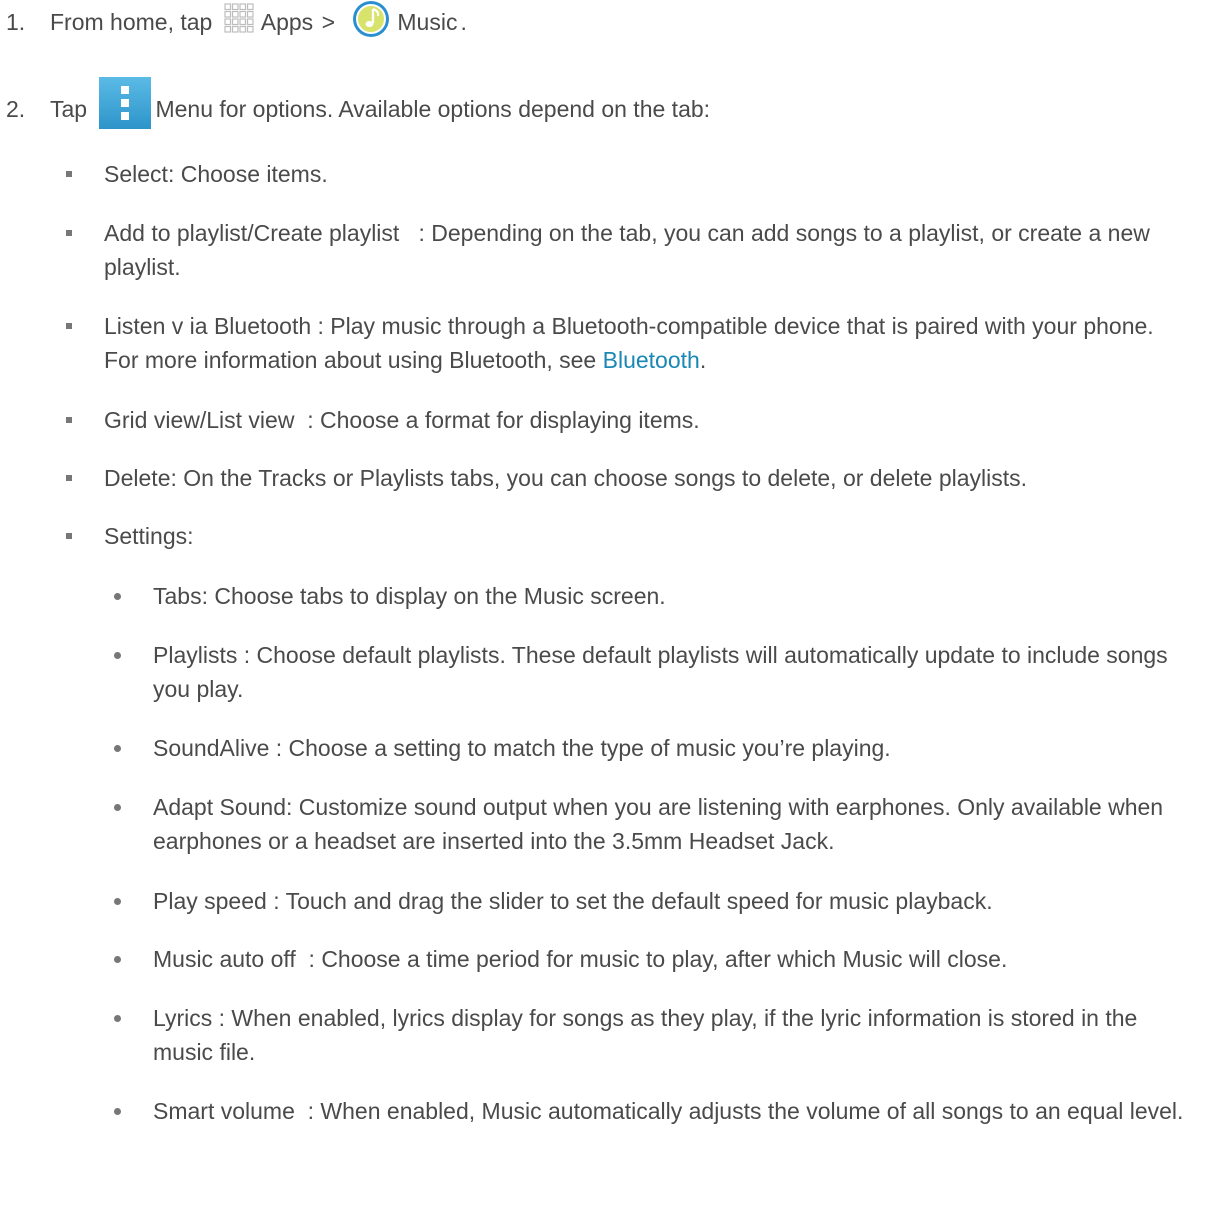  I want to click on menu-dots-icon, so click(125, 103).